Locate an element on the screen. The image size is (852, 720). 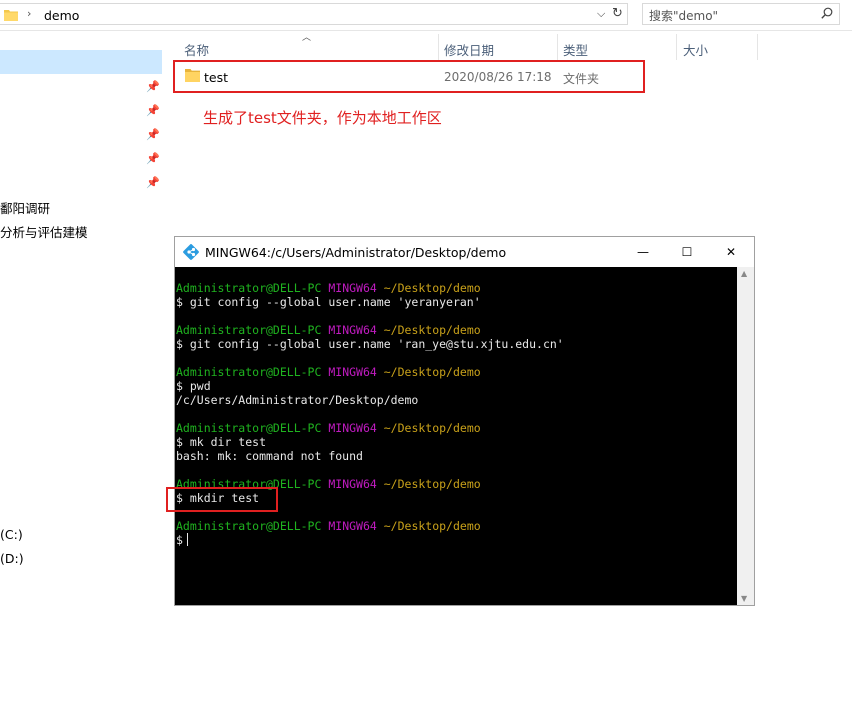
nav-item-analysis: 分析与评估建模 is located at coordinates (44, 231).